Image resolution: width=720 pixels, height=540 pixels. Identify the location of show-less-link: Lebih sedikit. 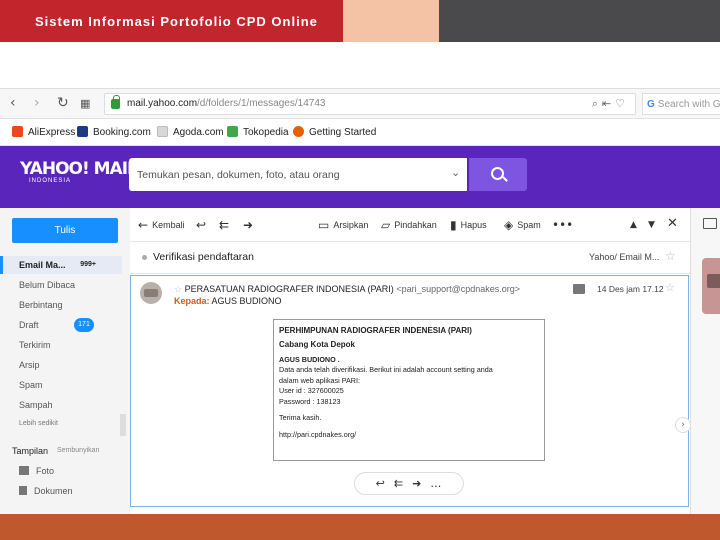
(38, 423).